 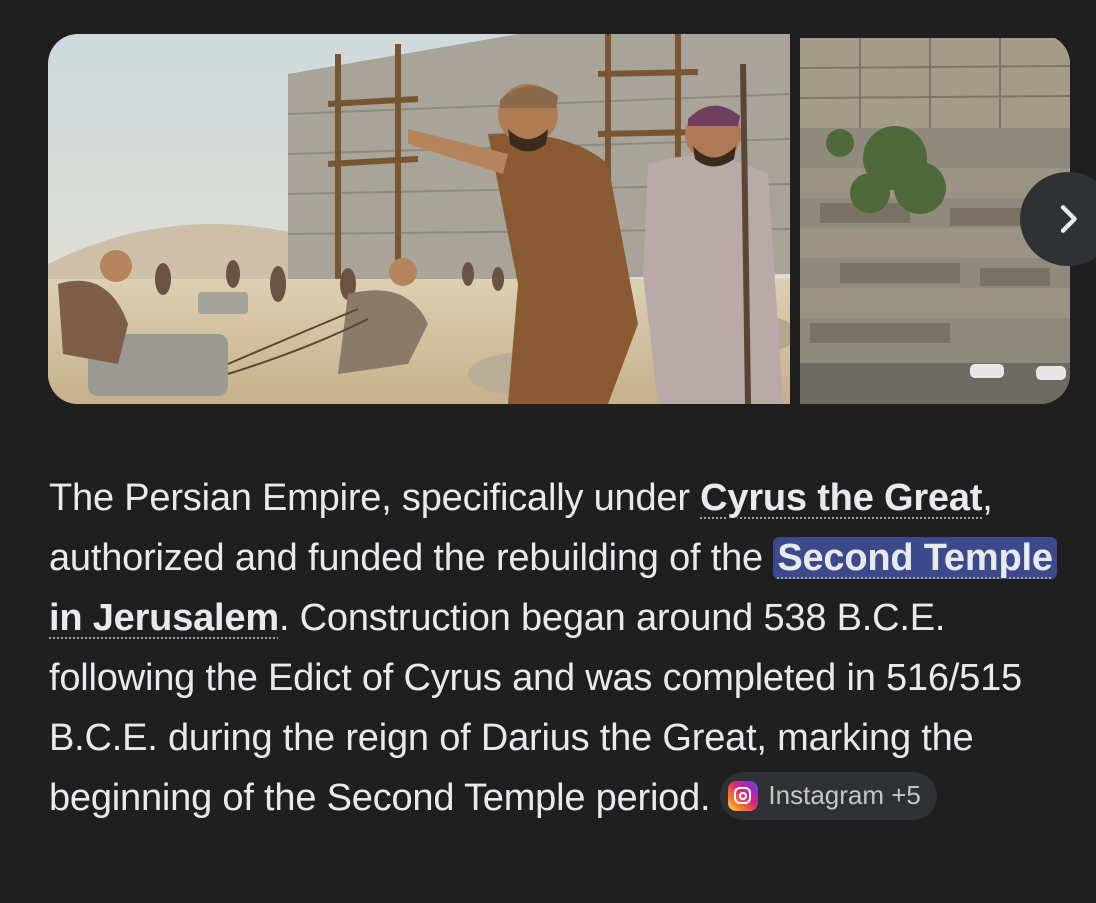 What do you see at coordinates (164, 618) in the screenshot?
I see `entity-link-rest: in Jerusalem` at bounding box center [164, 618].